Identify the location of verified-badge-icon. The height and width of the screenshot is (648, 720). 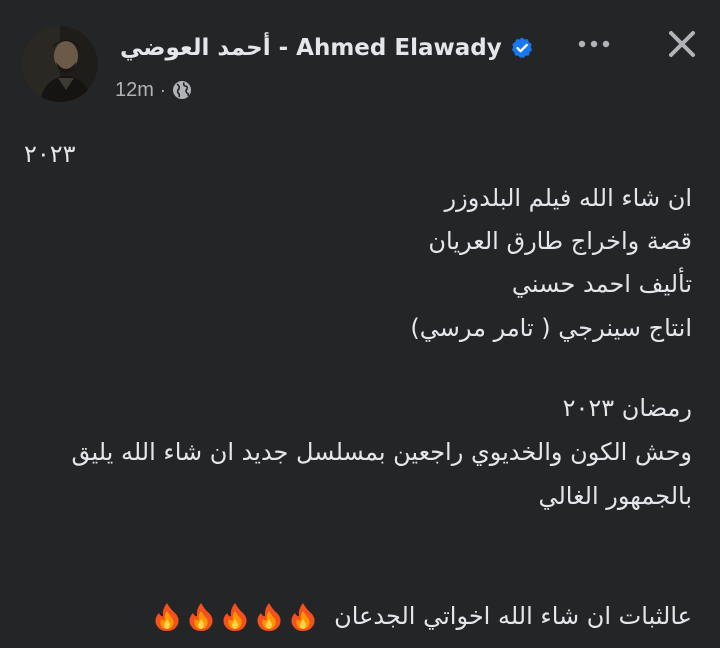
(521, 47).